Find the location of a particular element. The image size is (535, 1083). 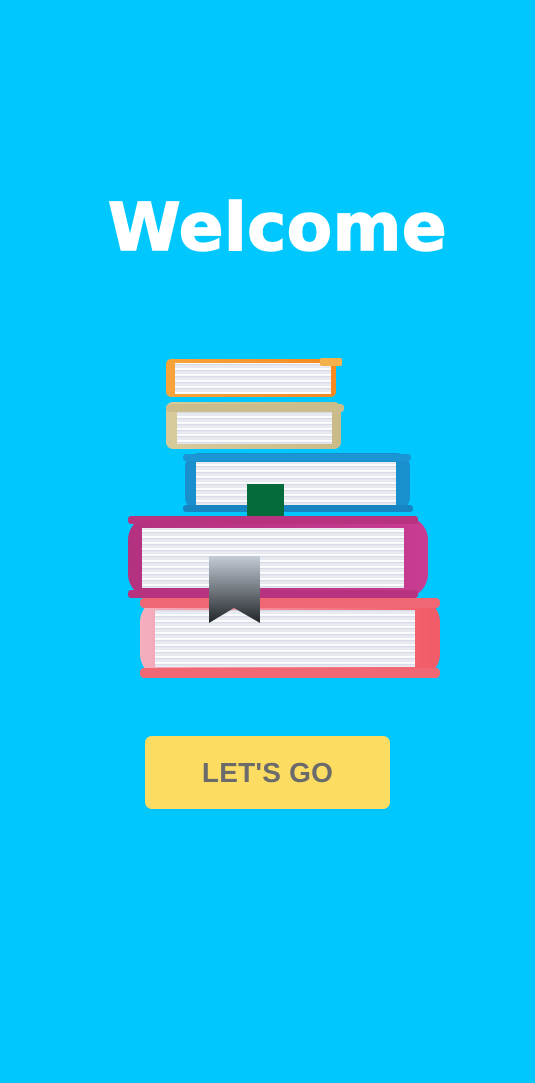

lets-go-button: LET'S GO is located at coordinates (267, 772).